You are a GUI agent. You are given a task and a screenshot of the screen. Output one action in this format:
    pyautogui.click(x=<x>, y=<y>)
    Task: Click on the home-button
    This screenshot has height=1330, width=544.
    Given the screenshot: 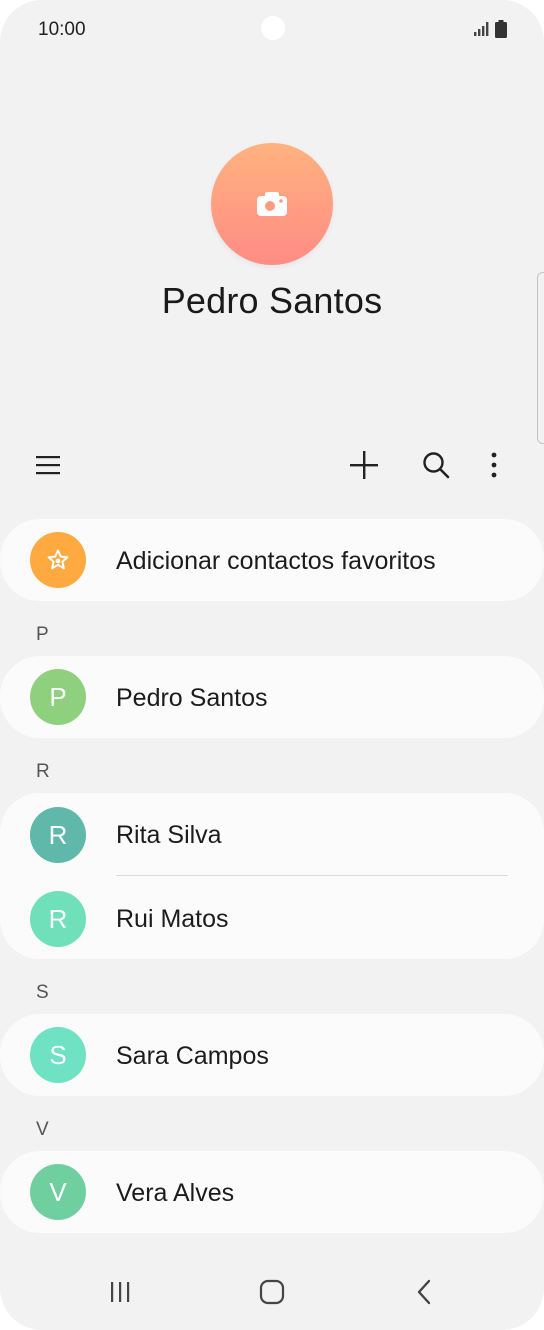 What is the action you would take?
    pyautogui.click(x=272, y=1292)
    